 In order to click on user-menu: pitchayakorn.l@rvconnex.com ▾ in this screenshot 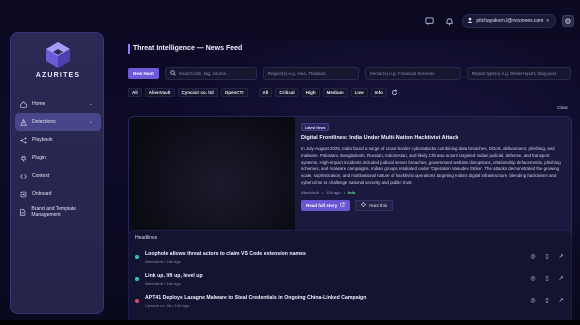, I will do `click(509, 21)`.